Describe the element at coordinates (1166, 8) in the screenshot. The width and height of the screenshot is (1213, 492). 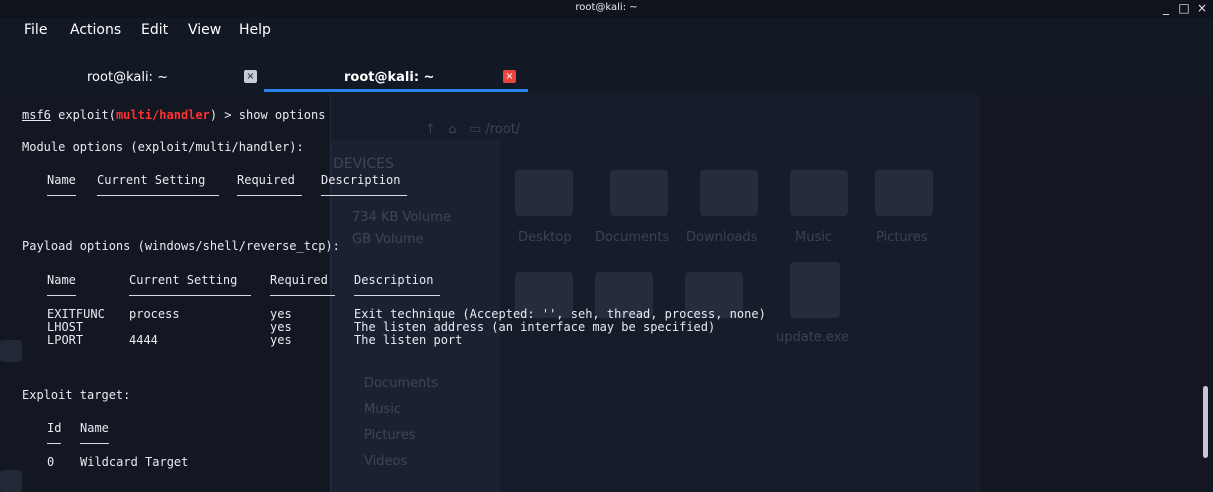
I see `minimize-icon: _` at that location.